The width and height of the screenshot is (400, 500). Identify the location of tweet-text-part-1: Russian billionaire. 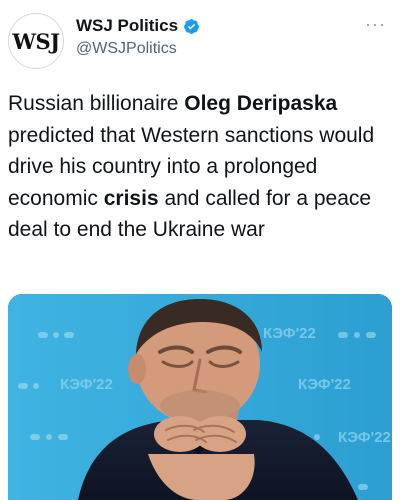
(96, 103).